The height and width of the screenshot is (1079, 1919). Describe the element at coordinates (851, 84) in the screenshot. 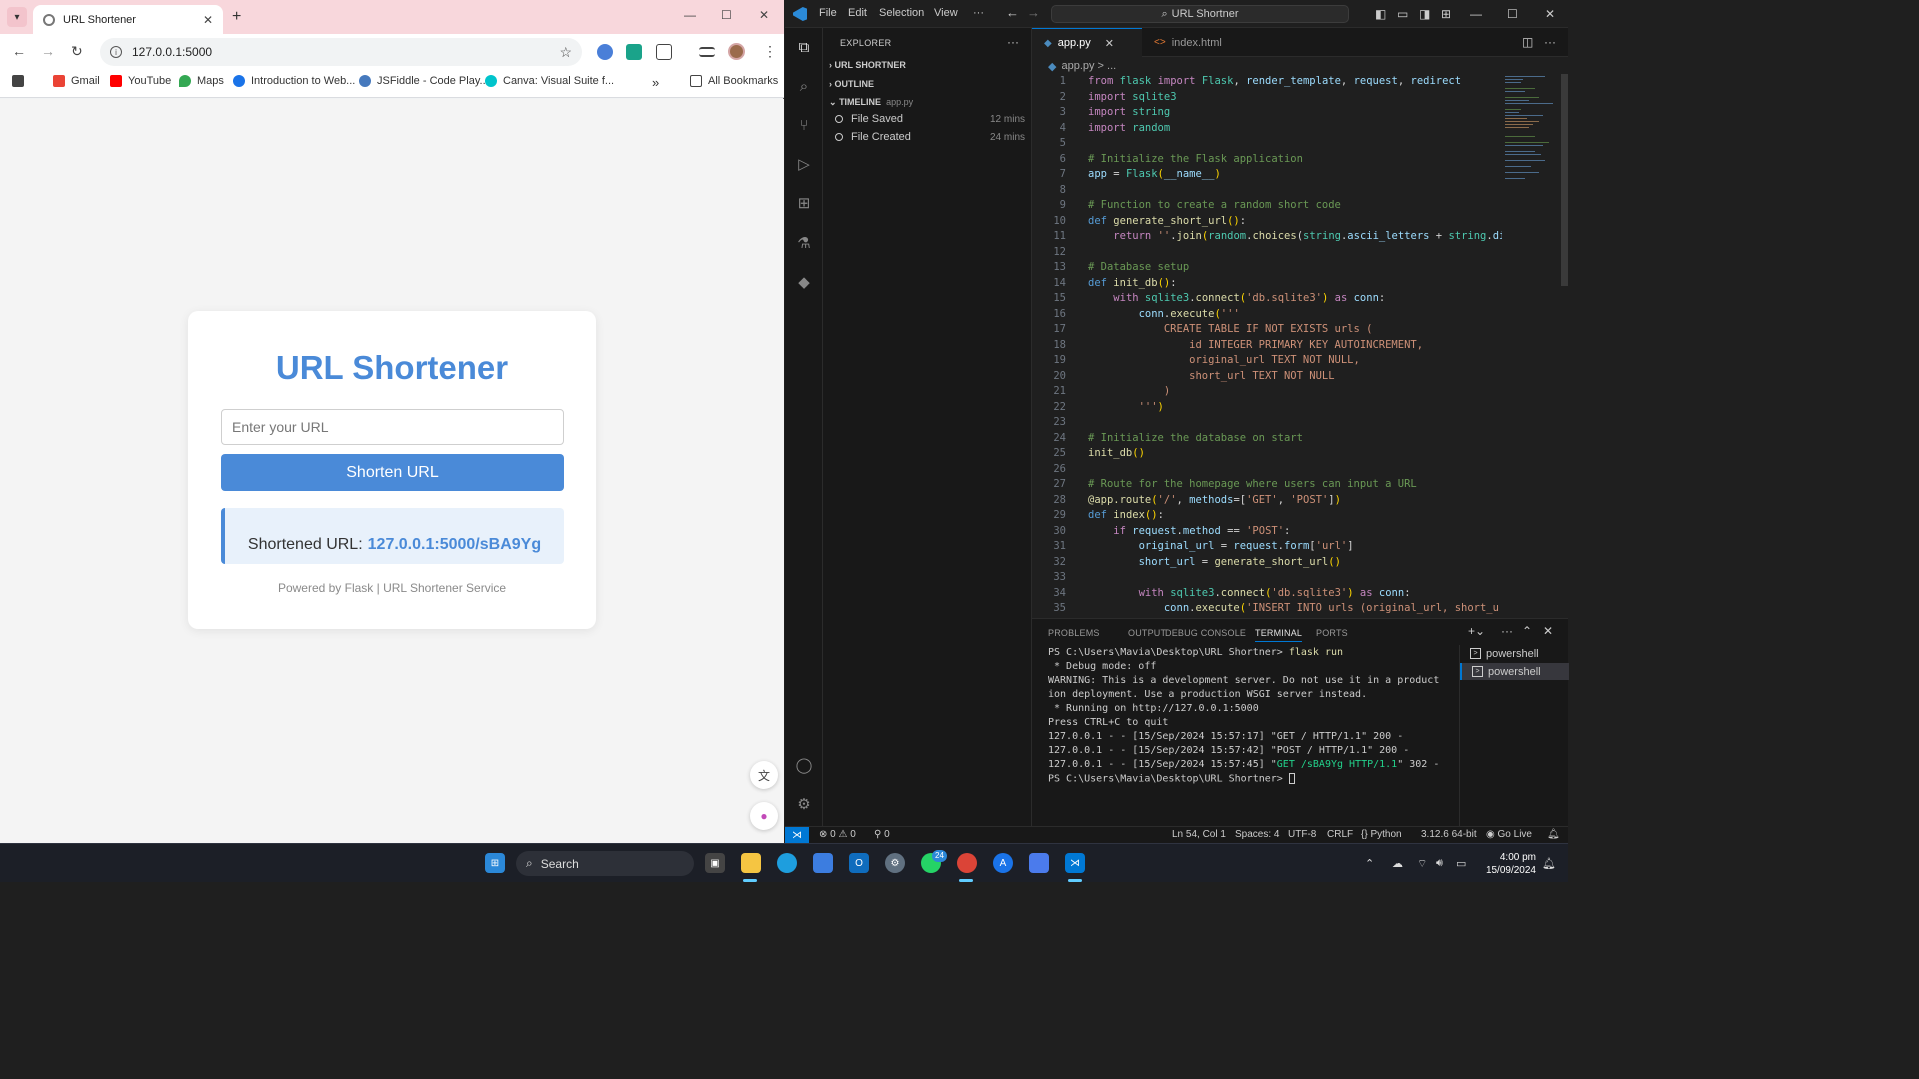

I see `section-outline: › OUTLINE` at that location.